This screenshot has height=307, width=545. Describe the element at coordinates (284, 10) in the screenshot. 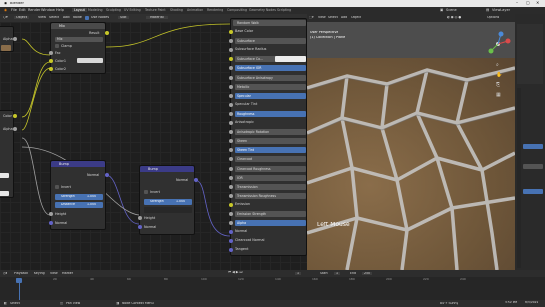

I see `tab-scripting: Scripting` at that location.